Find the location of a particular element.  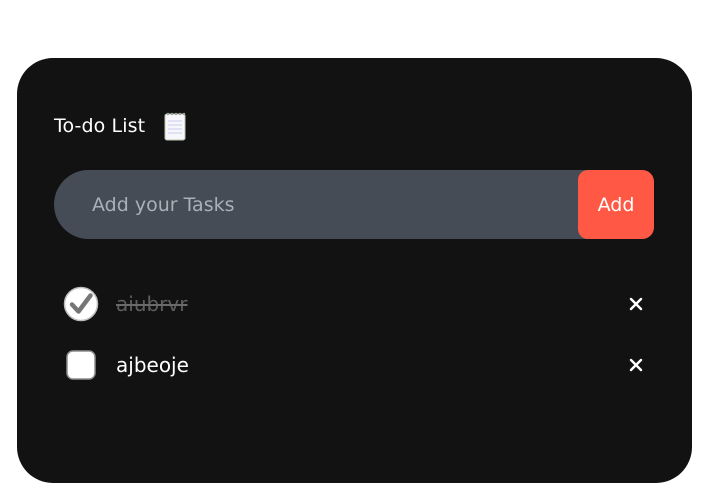

app-title: To-do List is located at coordinates (100, 126).